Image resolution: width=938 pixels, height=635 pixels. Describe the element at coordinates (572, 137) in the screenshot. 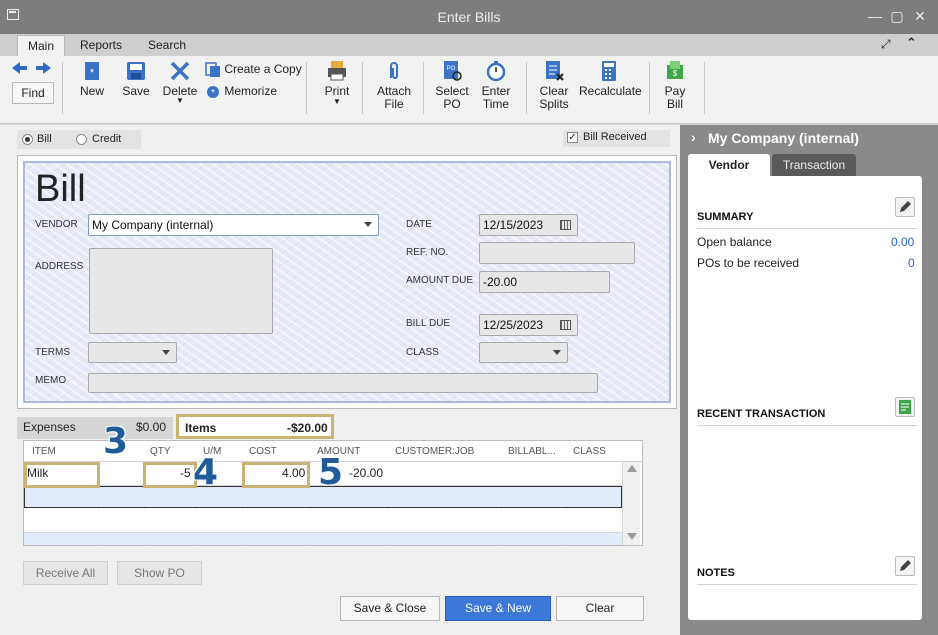

I see `bill-received-checkbox: ✓` at that location.